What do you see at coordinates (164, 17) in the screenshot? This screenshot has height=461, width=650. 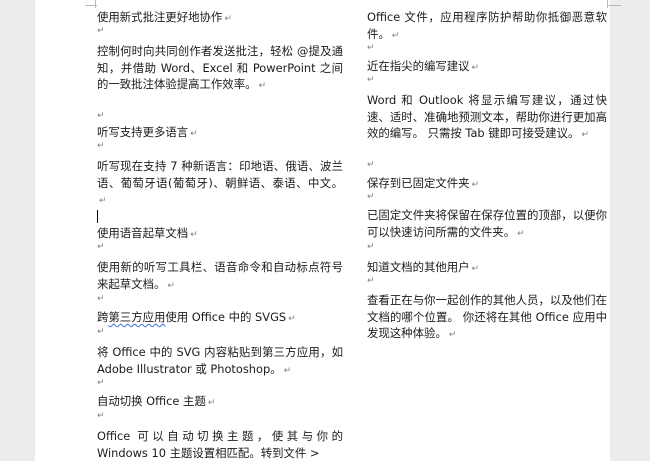 I see `heading-comments: 使用新式批注更好地协作 ↵` at bounding box center [164, 17].